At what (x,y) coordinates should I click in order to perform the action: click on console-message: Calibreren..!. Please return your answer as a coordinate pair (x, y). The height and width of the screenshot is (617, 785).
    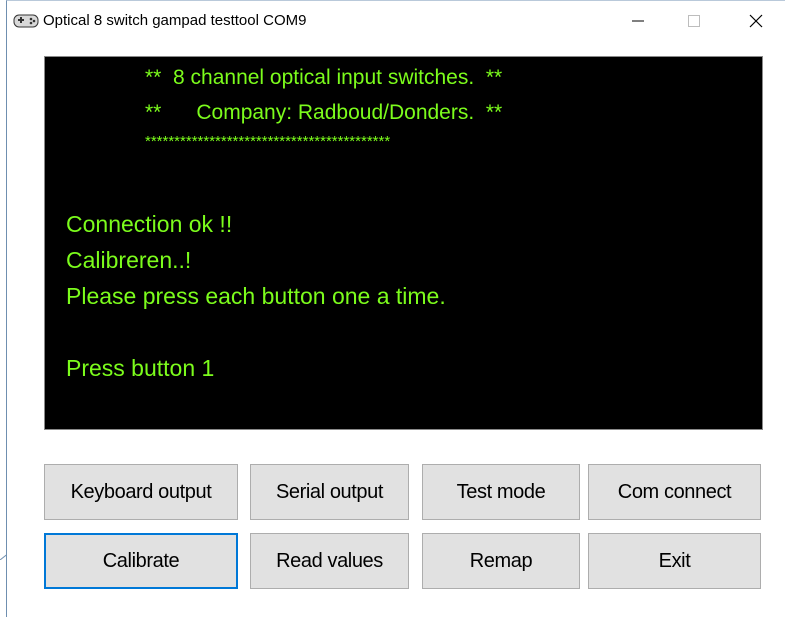
    Looking at the image, I should click on (129, 260).